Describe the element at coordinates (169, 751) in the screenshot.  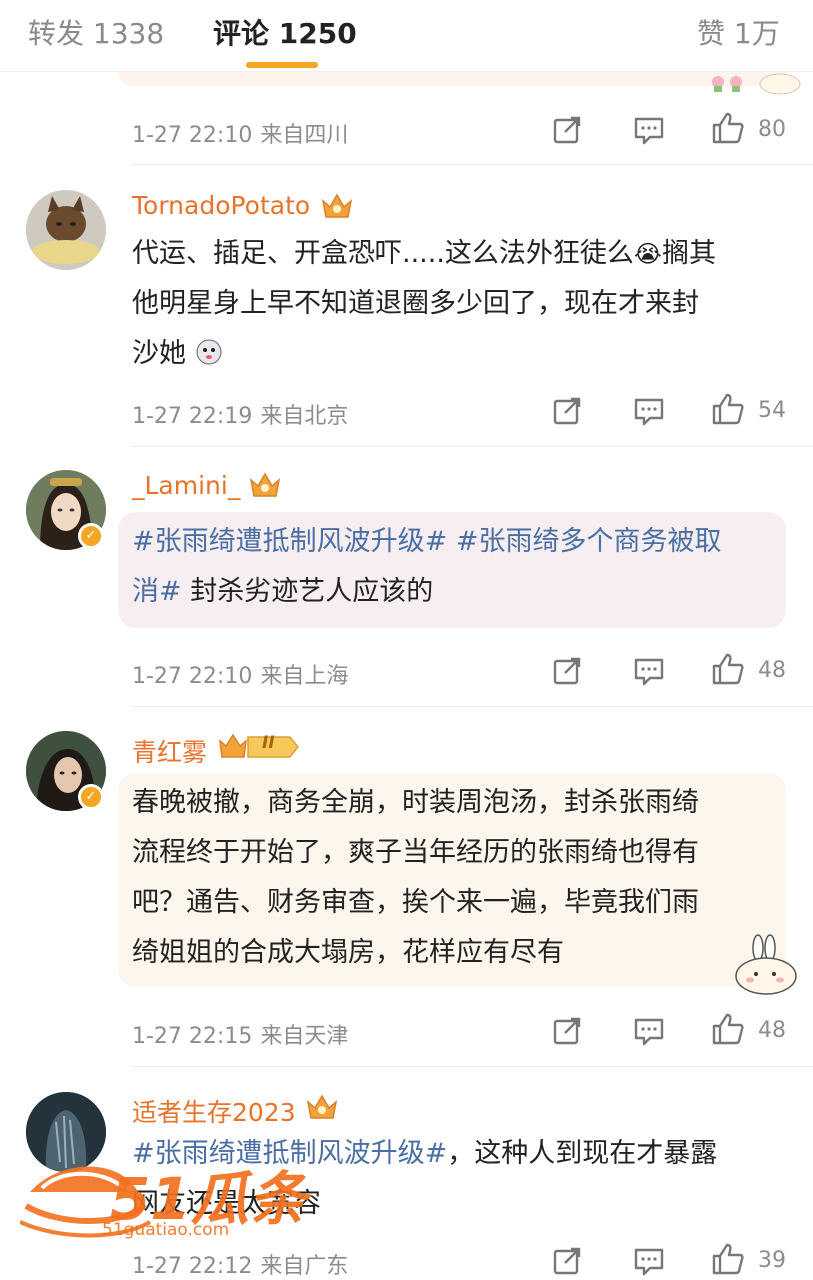
I see `username: 青红雾` at that location.